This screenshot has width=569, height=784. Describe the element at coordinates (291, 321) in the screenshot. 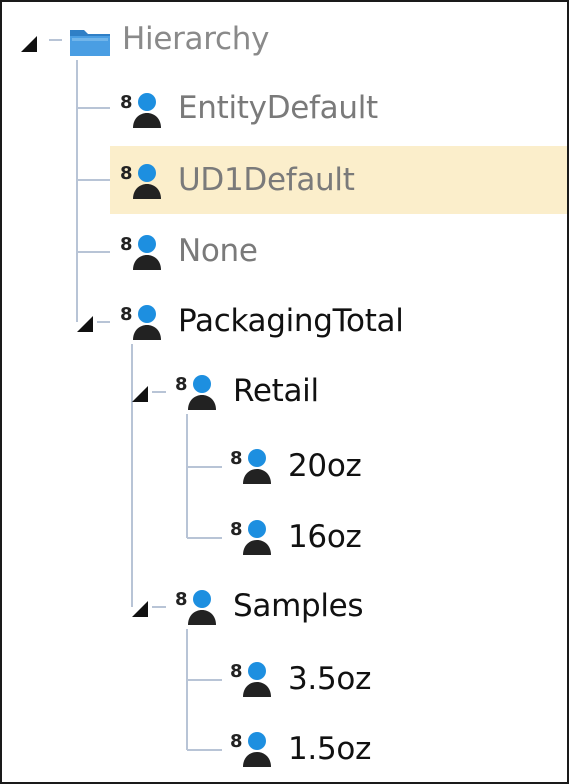

I see `tree-node-label: PackagingTotal` at that location.